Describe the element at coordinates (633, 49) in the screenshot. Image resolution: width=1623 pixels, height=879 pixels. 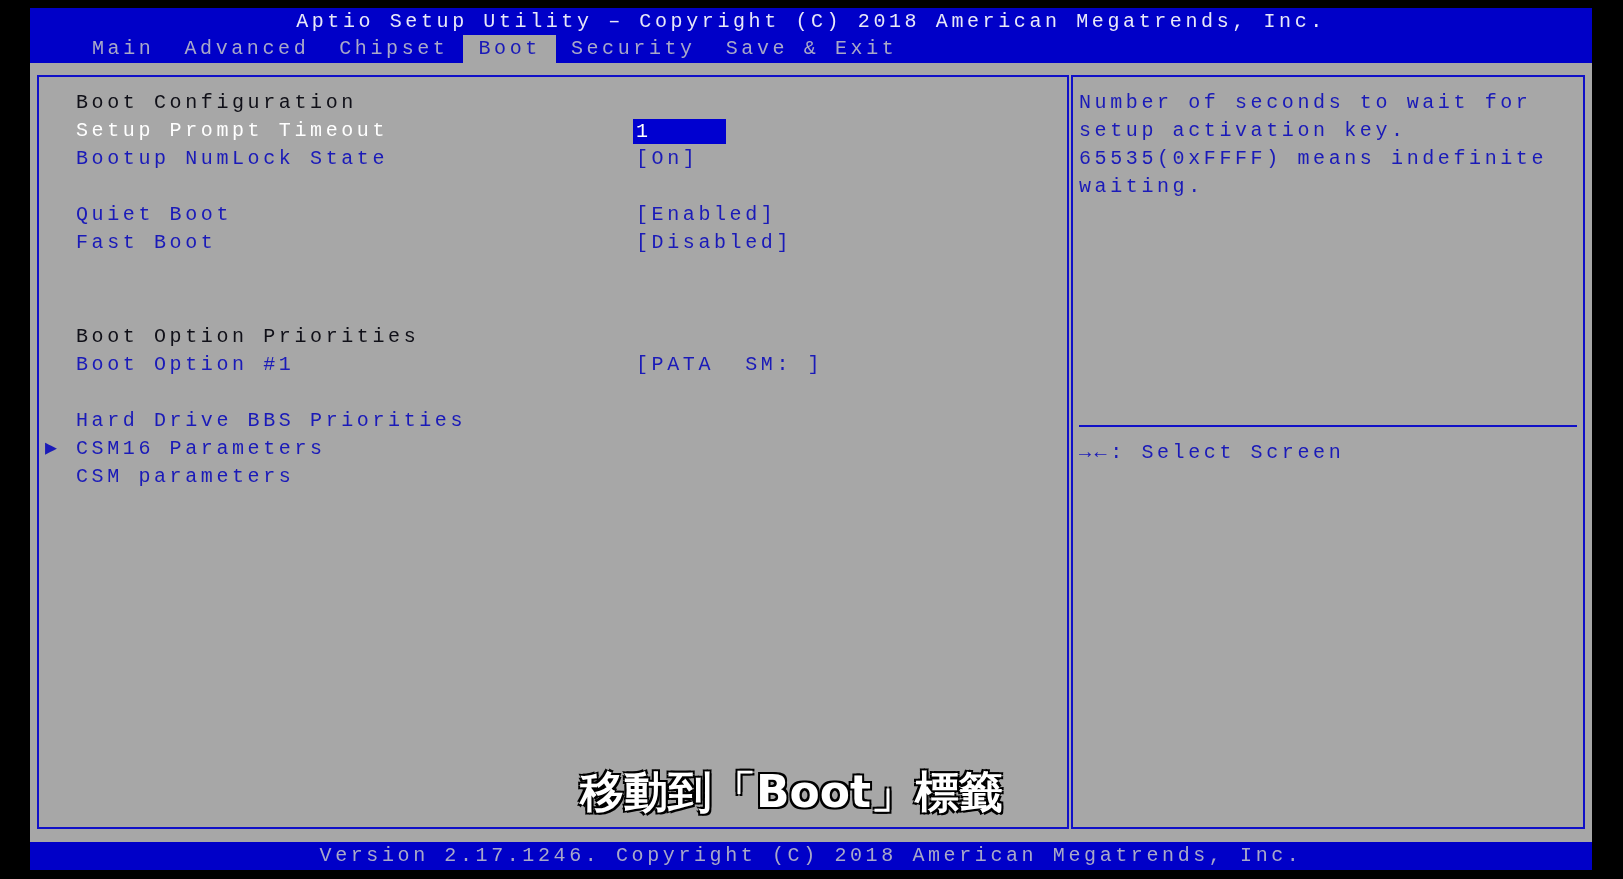
I see `menu-tab: Security` at that location.